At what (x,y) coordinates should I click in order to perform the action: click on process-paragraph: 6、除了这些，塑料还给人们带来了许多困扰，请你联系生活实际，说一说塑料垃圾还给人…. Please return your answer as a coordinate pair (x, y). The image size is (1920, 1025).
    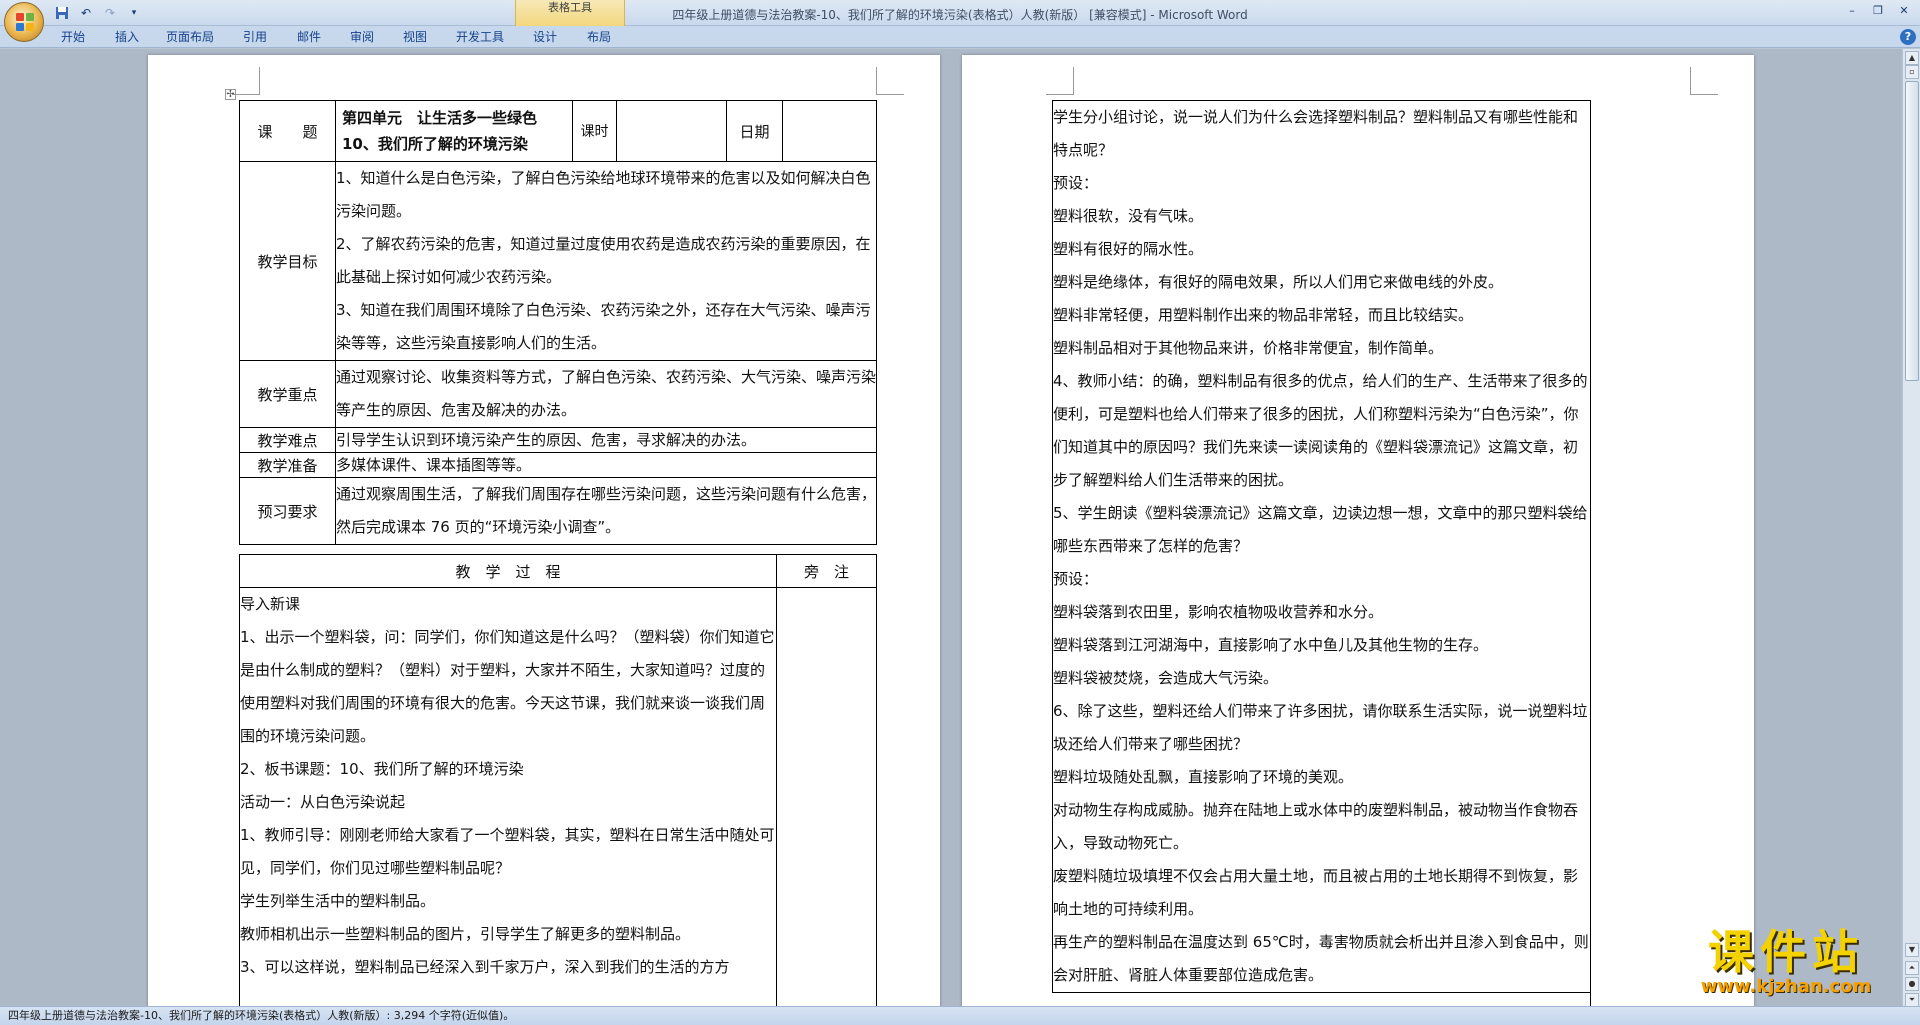
    Looking at the image, I should click on (1320, 727).